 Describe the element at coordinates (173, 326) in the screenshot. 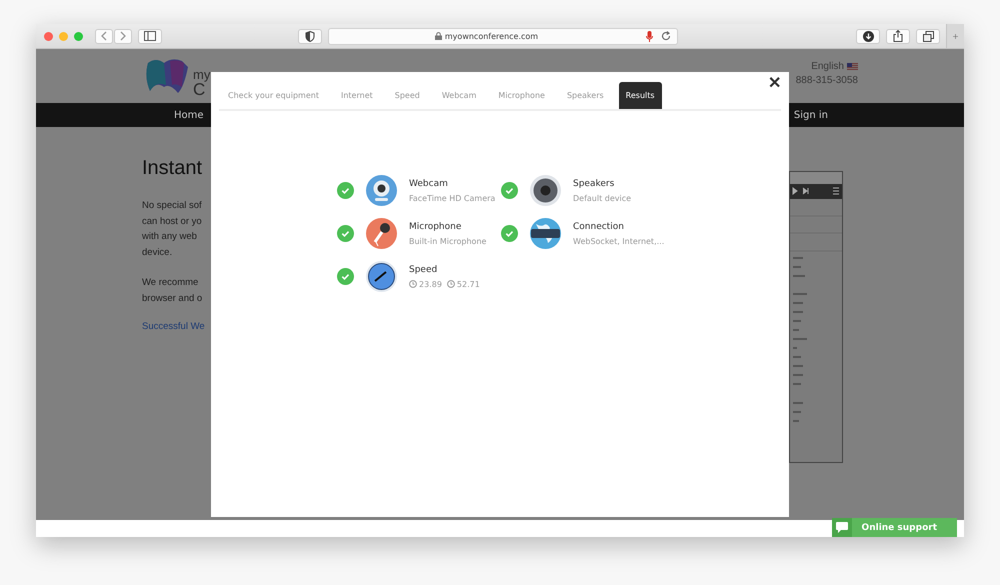

I see `link: Successful We` at that location.